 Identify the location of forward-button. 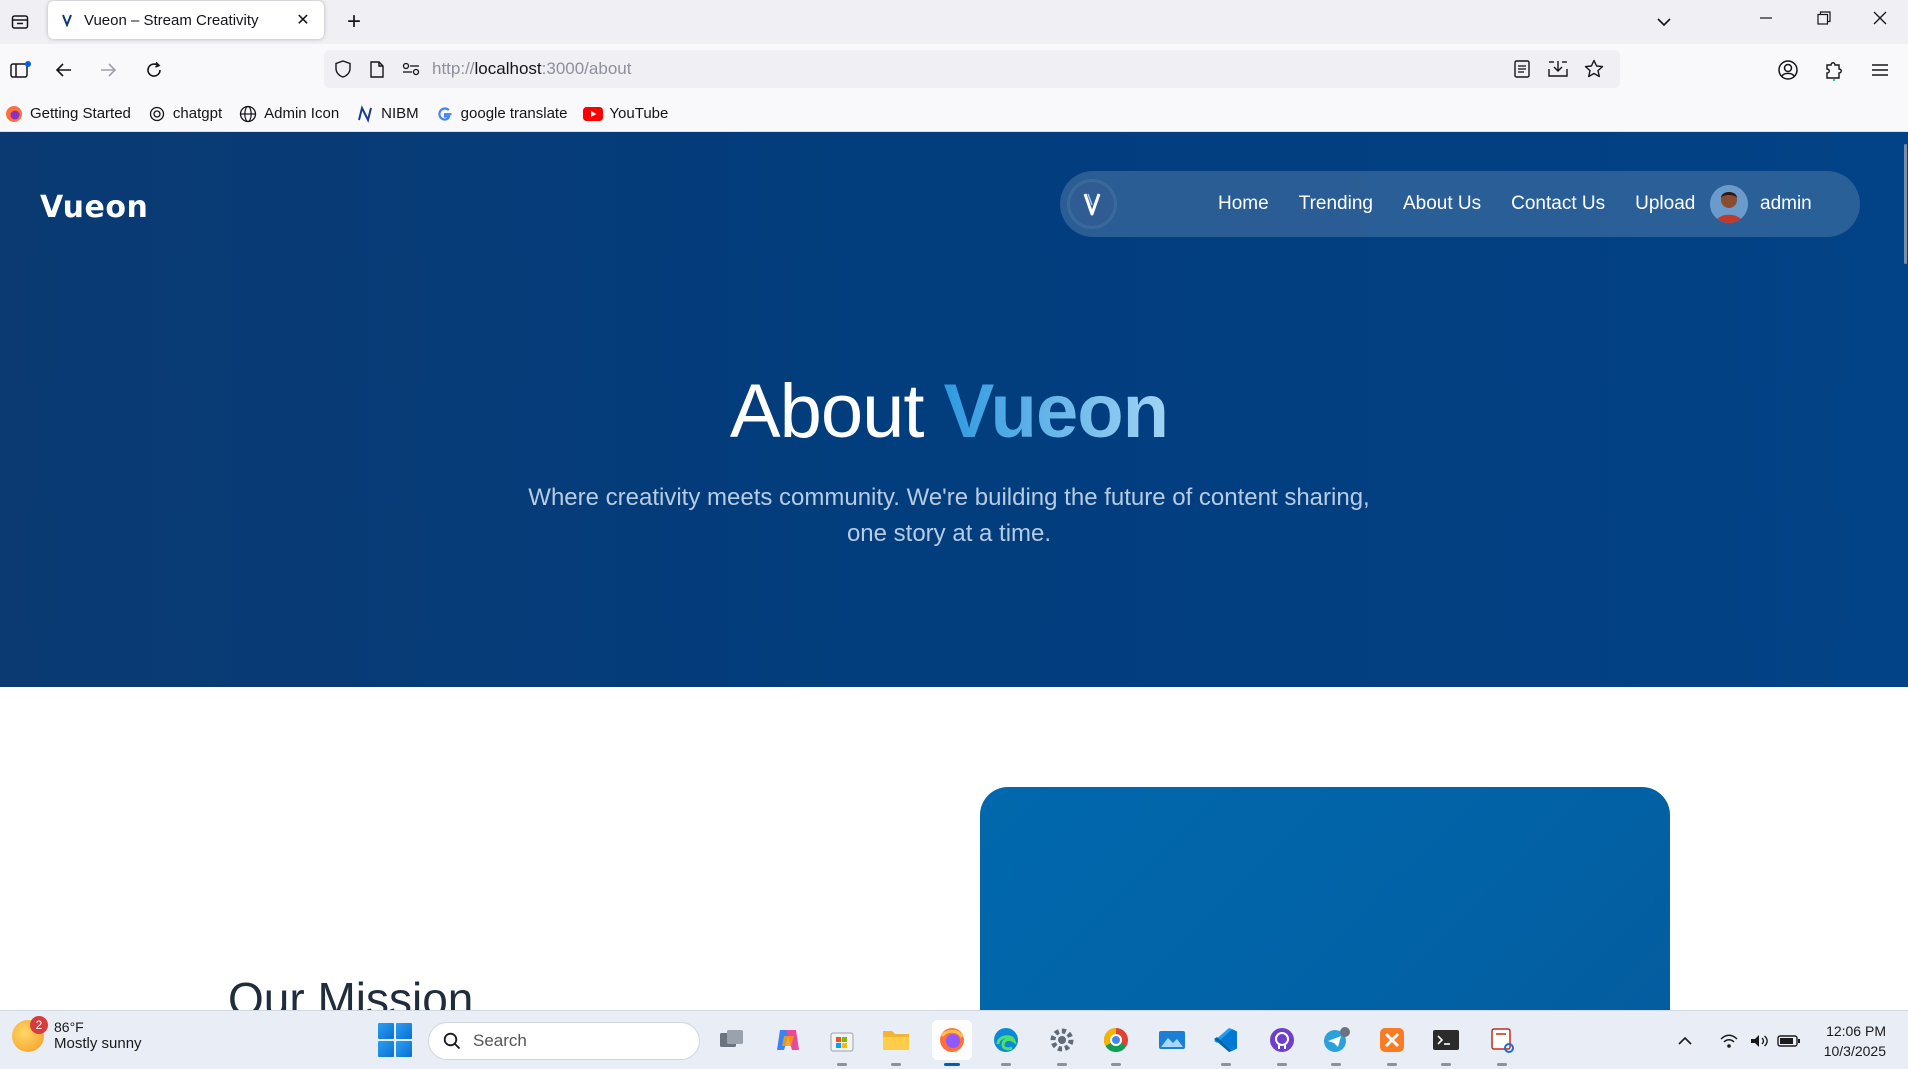
(108, 70).